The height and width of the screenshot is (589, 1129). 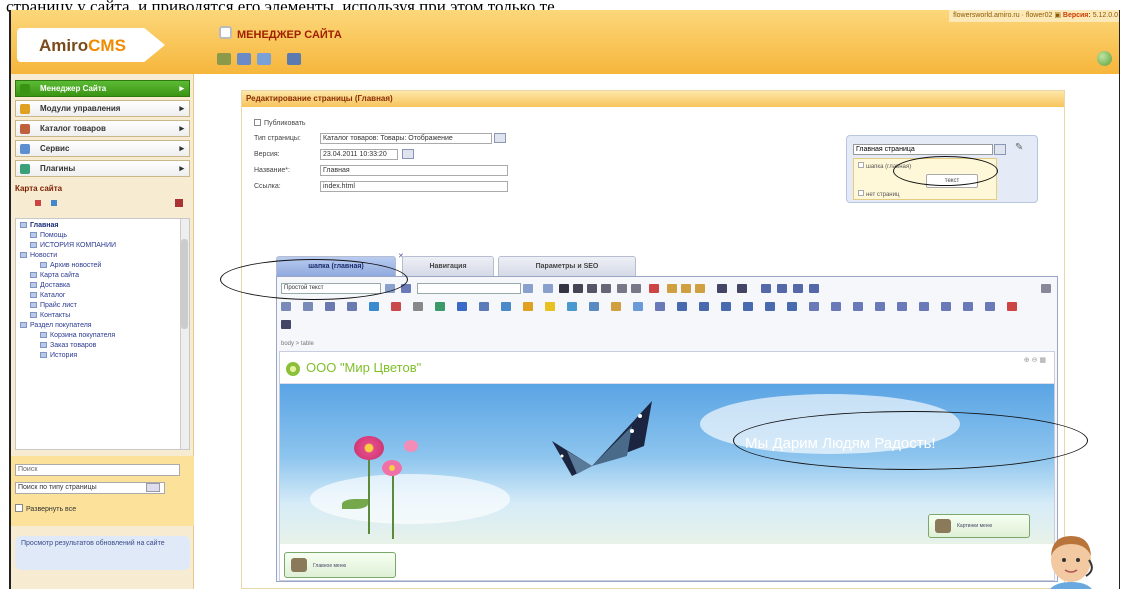 I want to click on tab-seo: Параметры и SEO, so click(x=567, y=266).